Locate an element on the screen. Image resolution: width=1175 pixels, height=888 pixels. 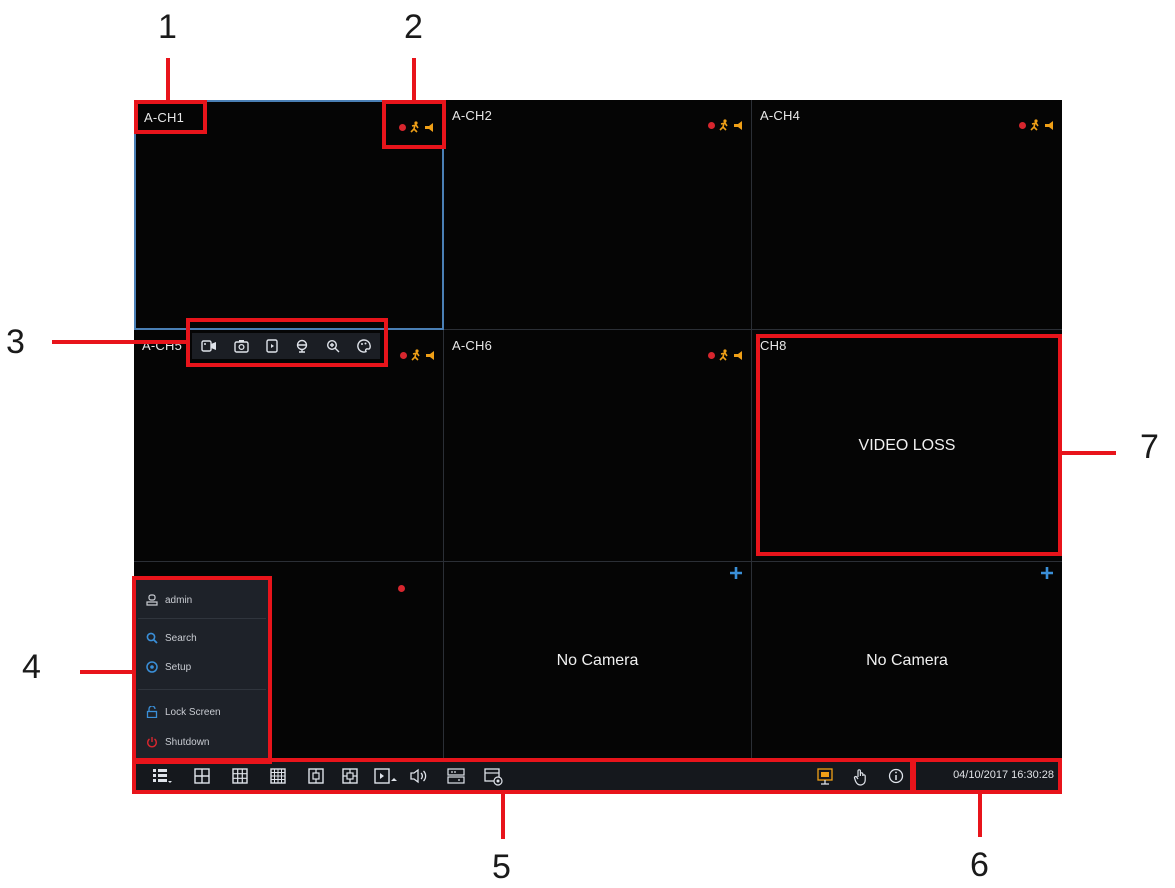
highlight-status-icons is located at coordinates (414, 124).